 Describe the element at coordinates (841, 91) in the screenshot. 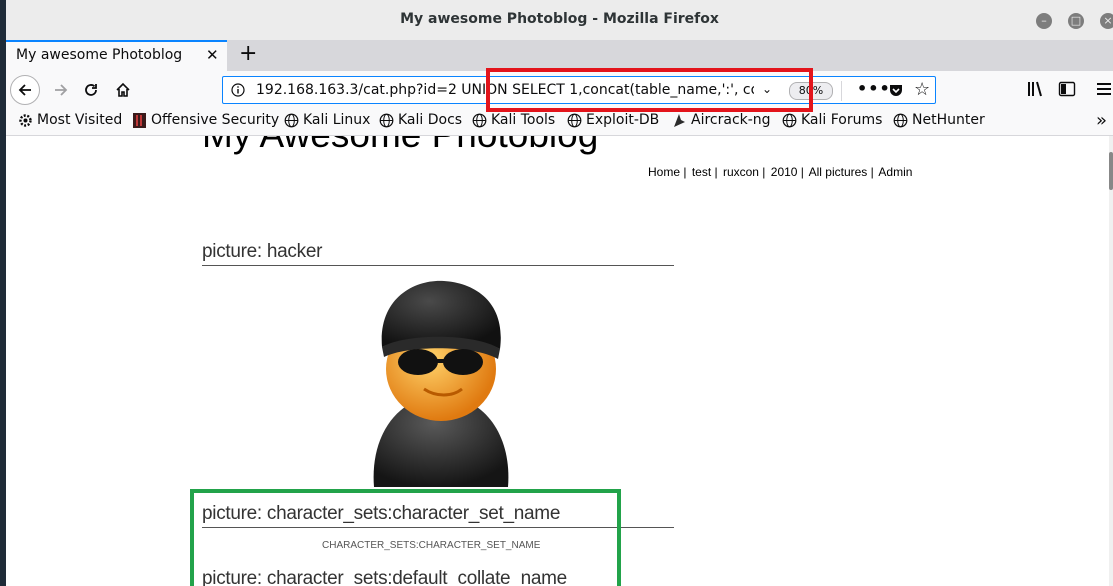

I see `divider` at that location.